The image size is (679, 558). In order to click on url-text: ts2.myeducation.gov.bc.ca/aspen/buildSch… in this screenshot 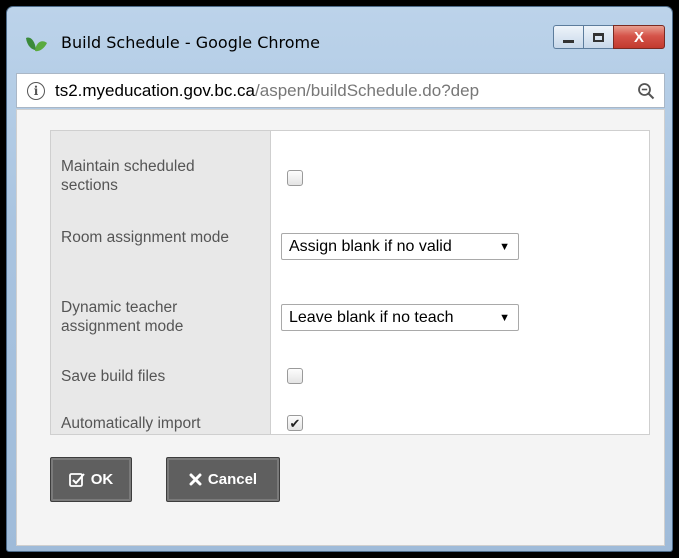, I will do `click(347, 91)`.